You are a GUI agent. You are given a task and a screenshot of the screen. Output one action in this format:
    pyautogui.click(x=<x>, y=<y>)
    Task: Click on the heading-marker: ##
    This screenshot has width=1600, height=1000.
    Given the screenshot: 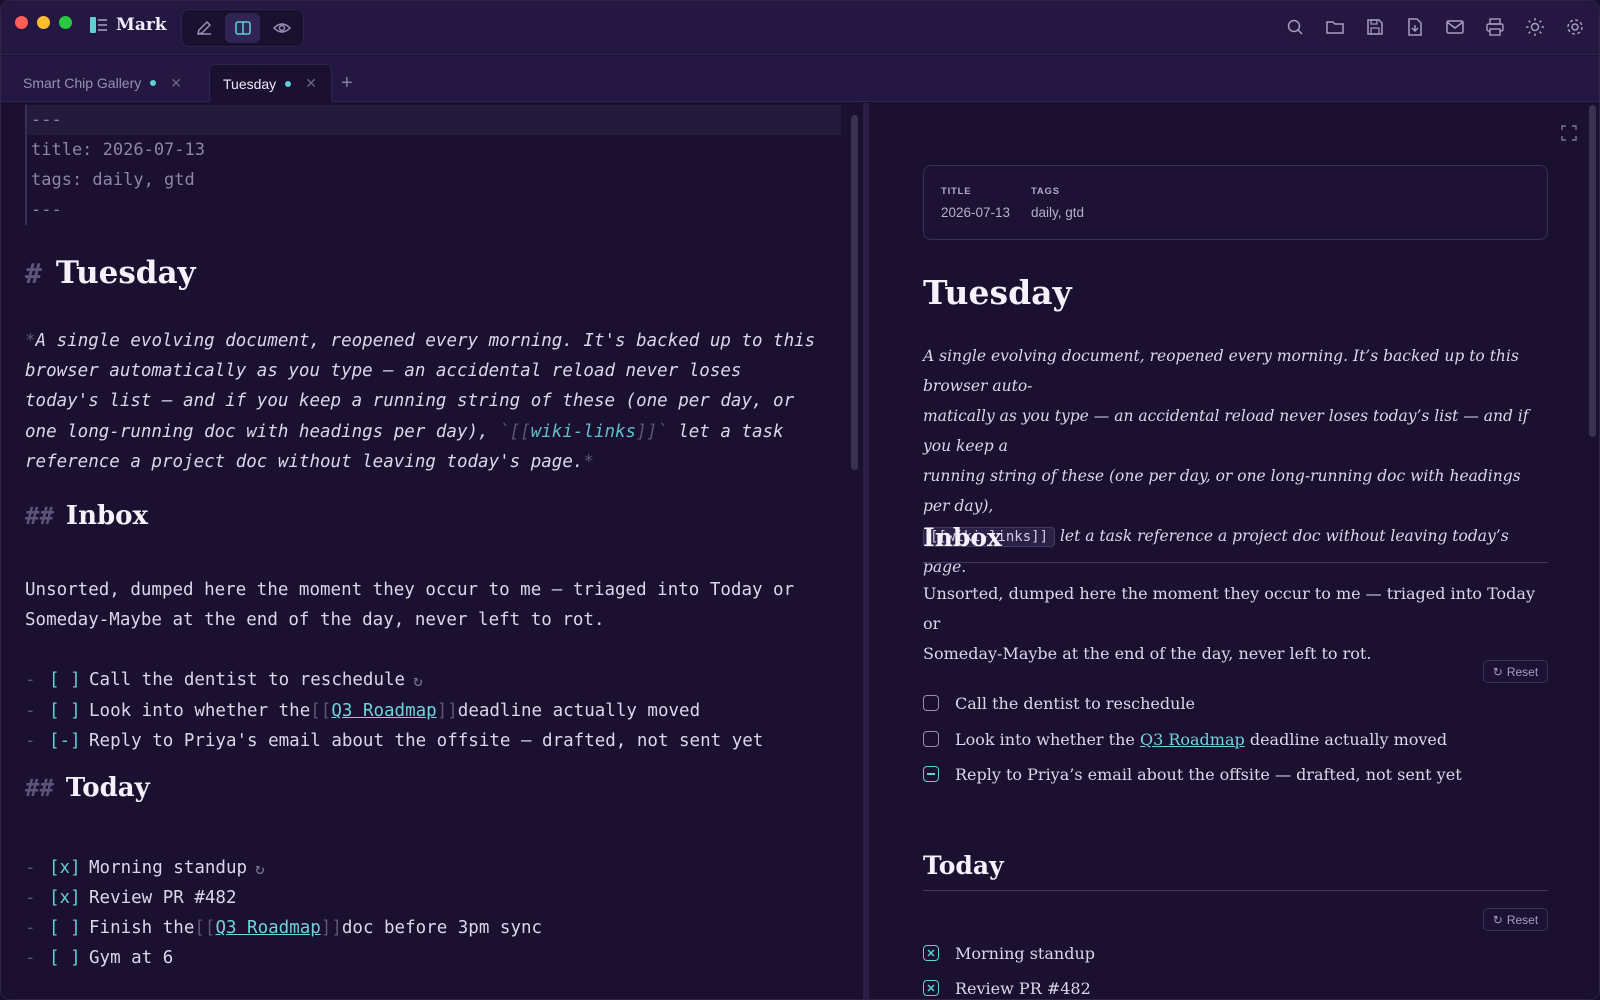 What is the action you would take?
    pyautogui.click(x=39, y=516)
    